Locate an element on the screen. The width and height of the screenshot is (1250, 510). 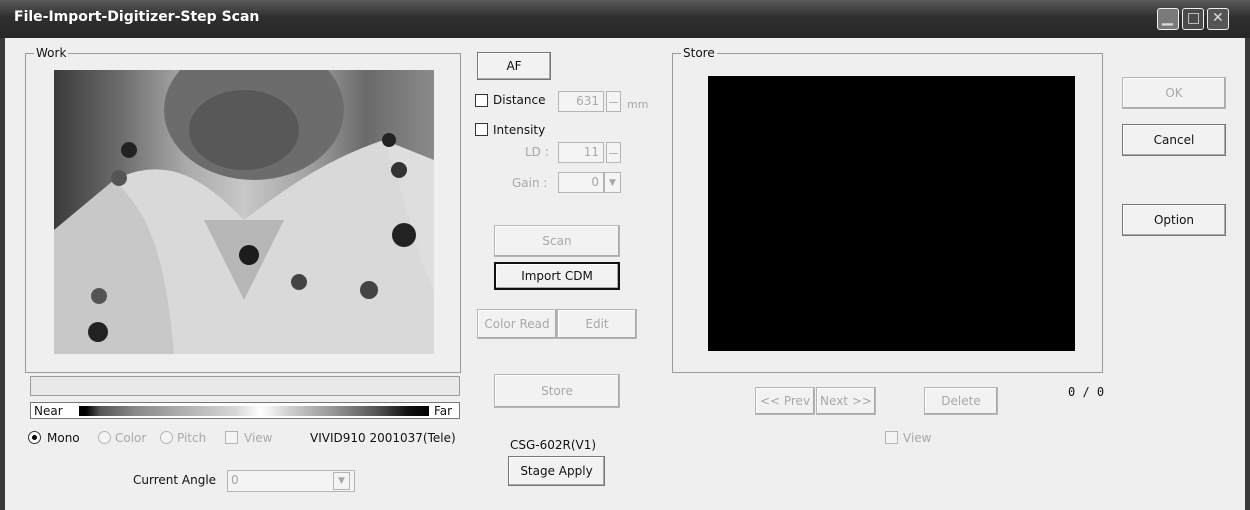
delete-button: Delete is located at coordinates (961, 401).